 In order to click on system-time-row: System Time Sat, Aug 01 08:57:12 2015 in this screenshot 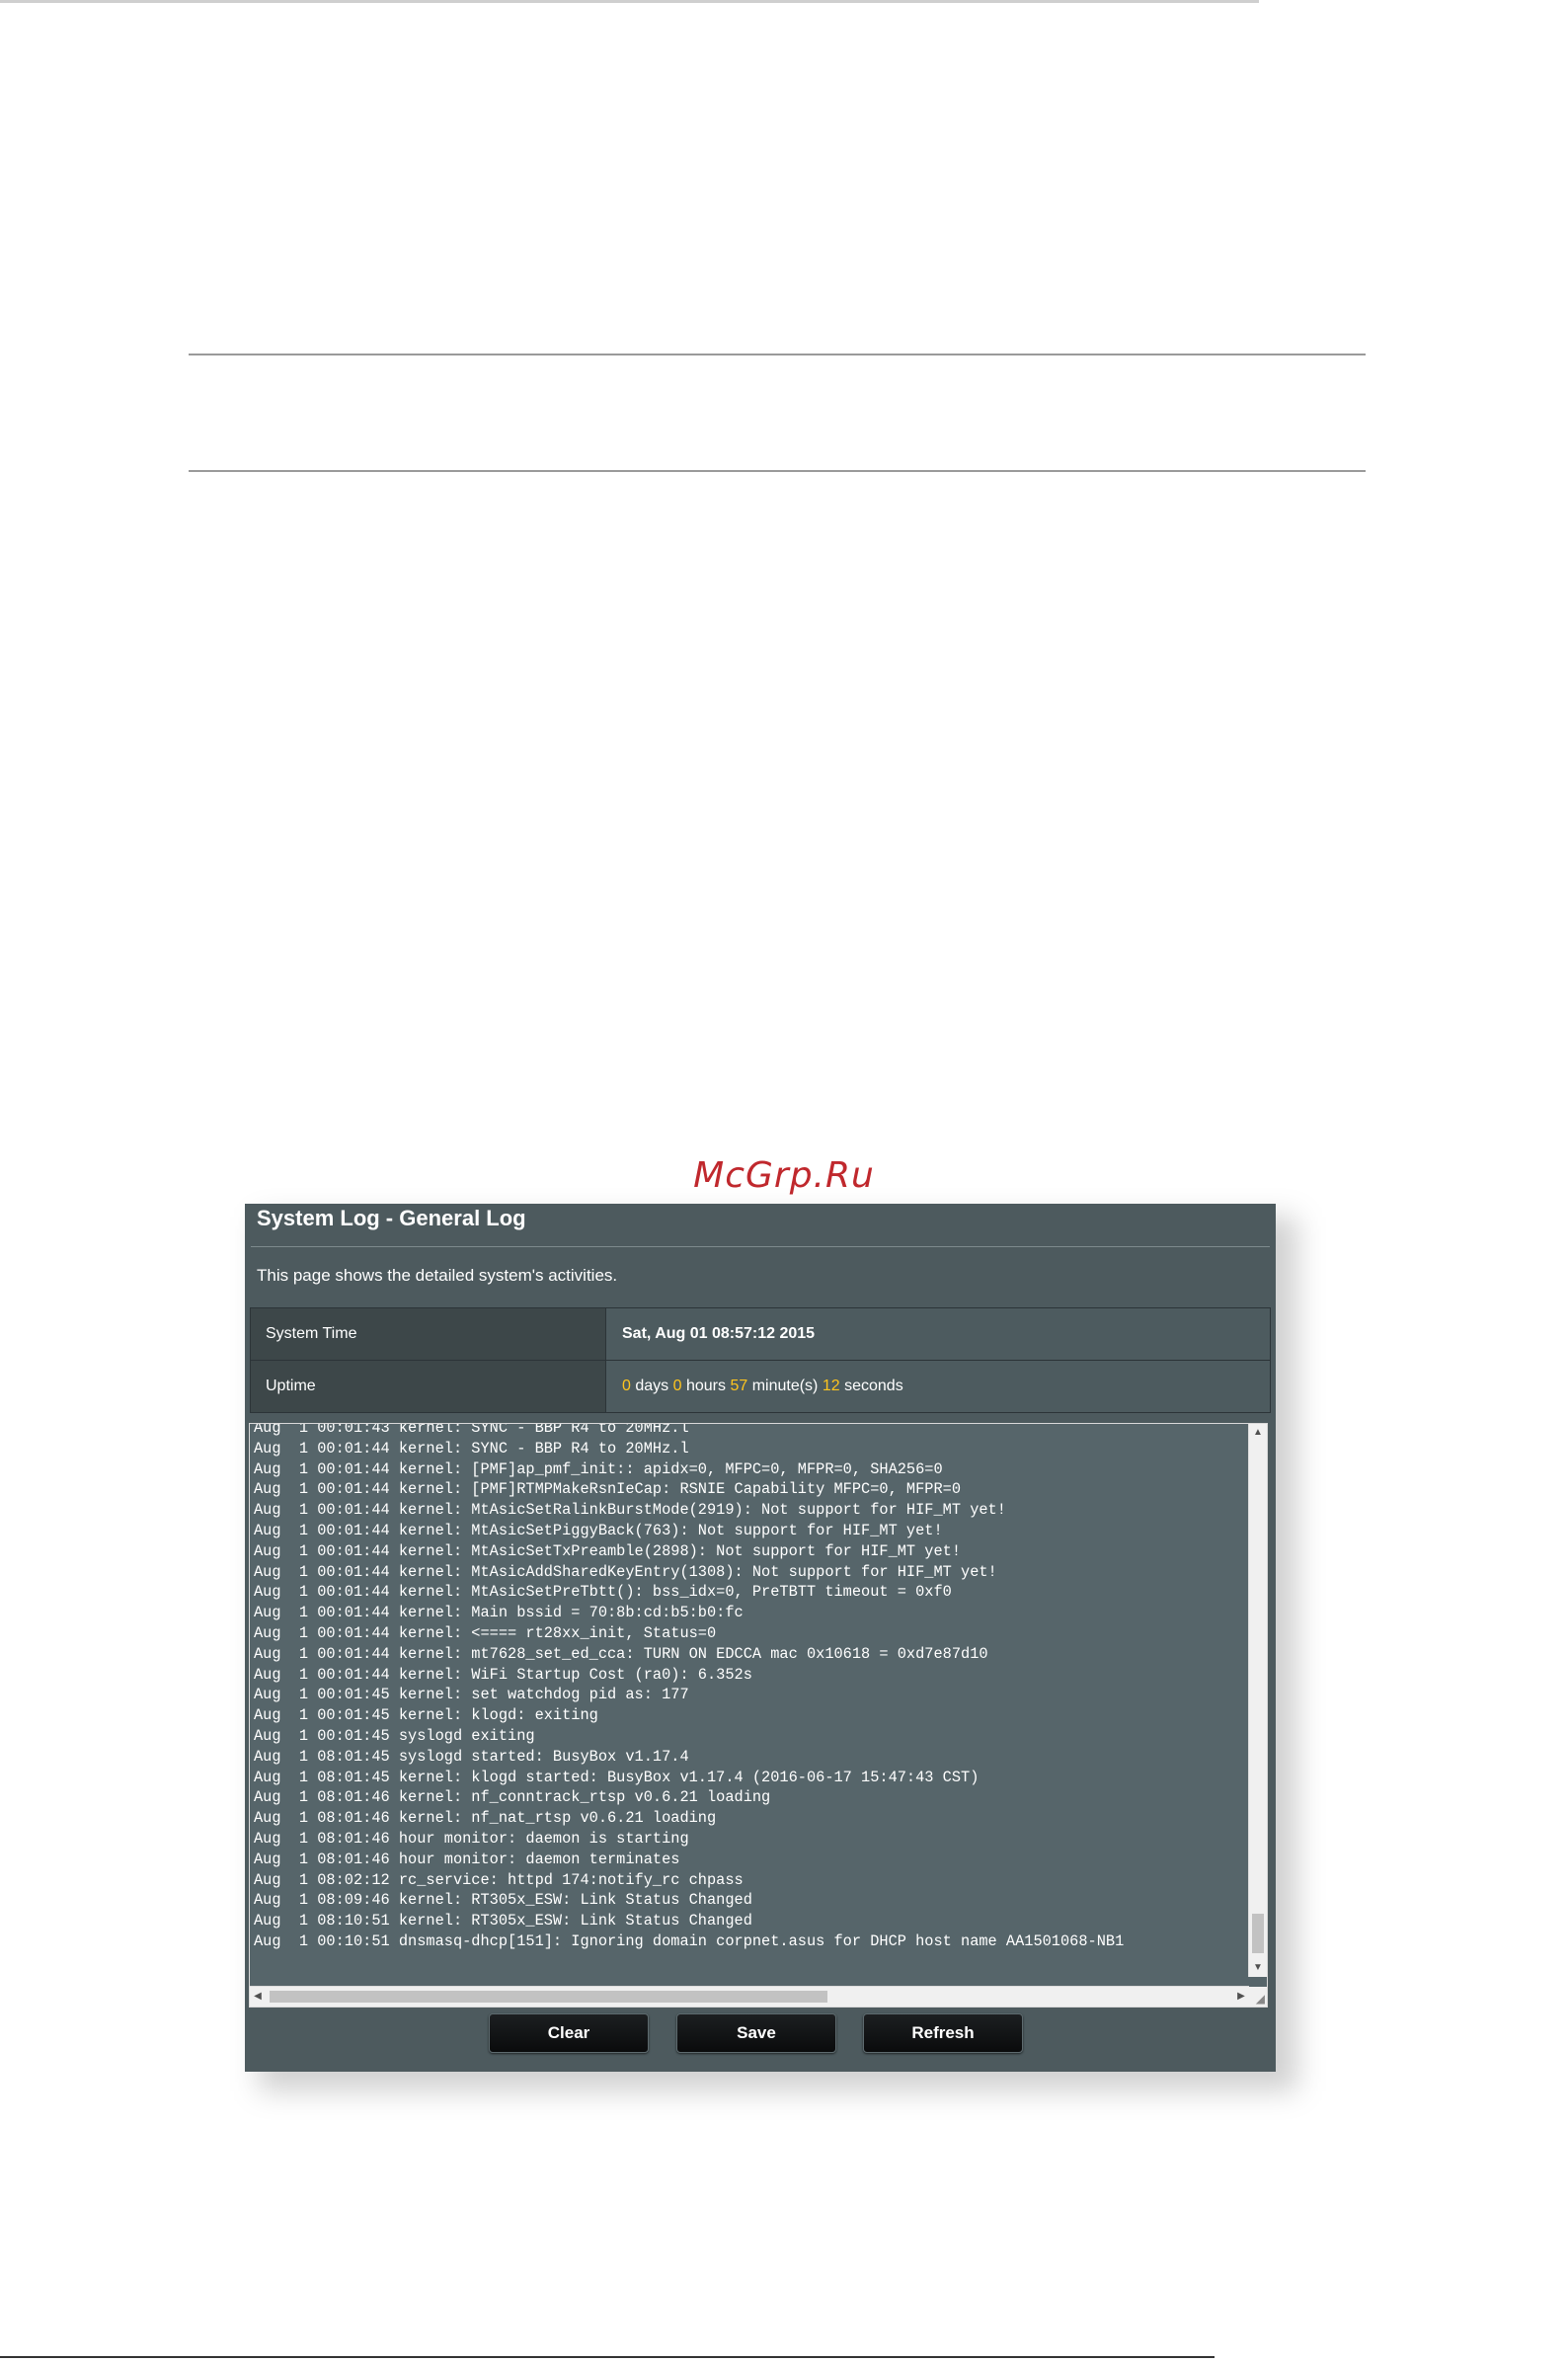, I will do `click(761, 1334)`.